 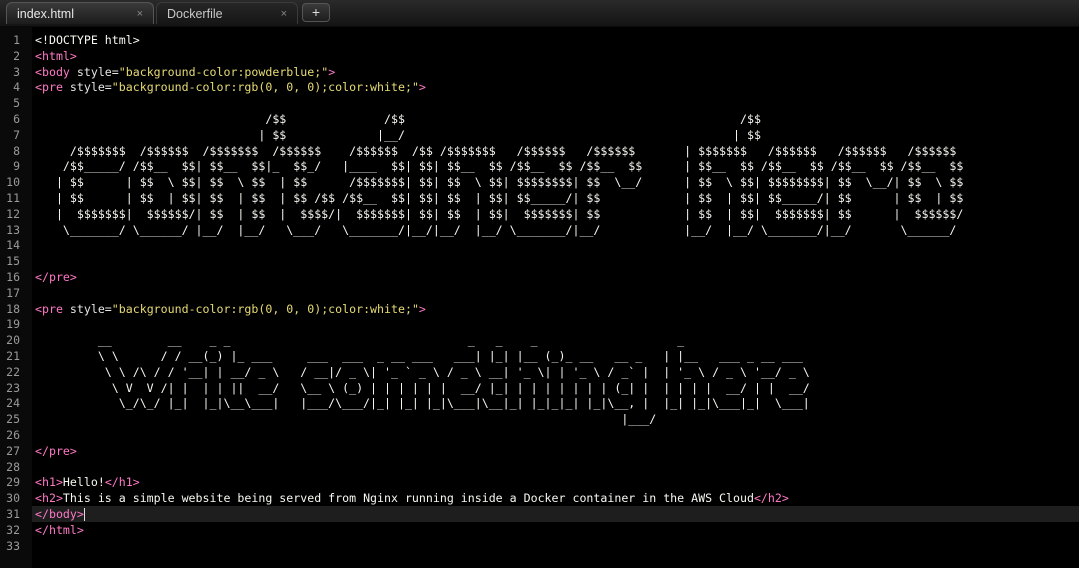 What do you see at coordinates (13, 229) in the screenshot?
I see `line-number: 13` at bounding box center [13, 229].